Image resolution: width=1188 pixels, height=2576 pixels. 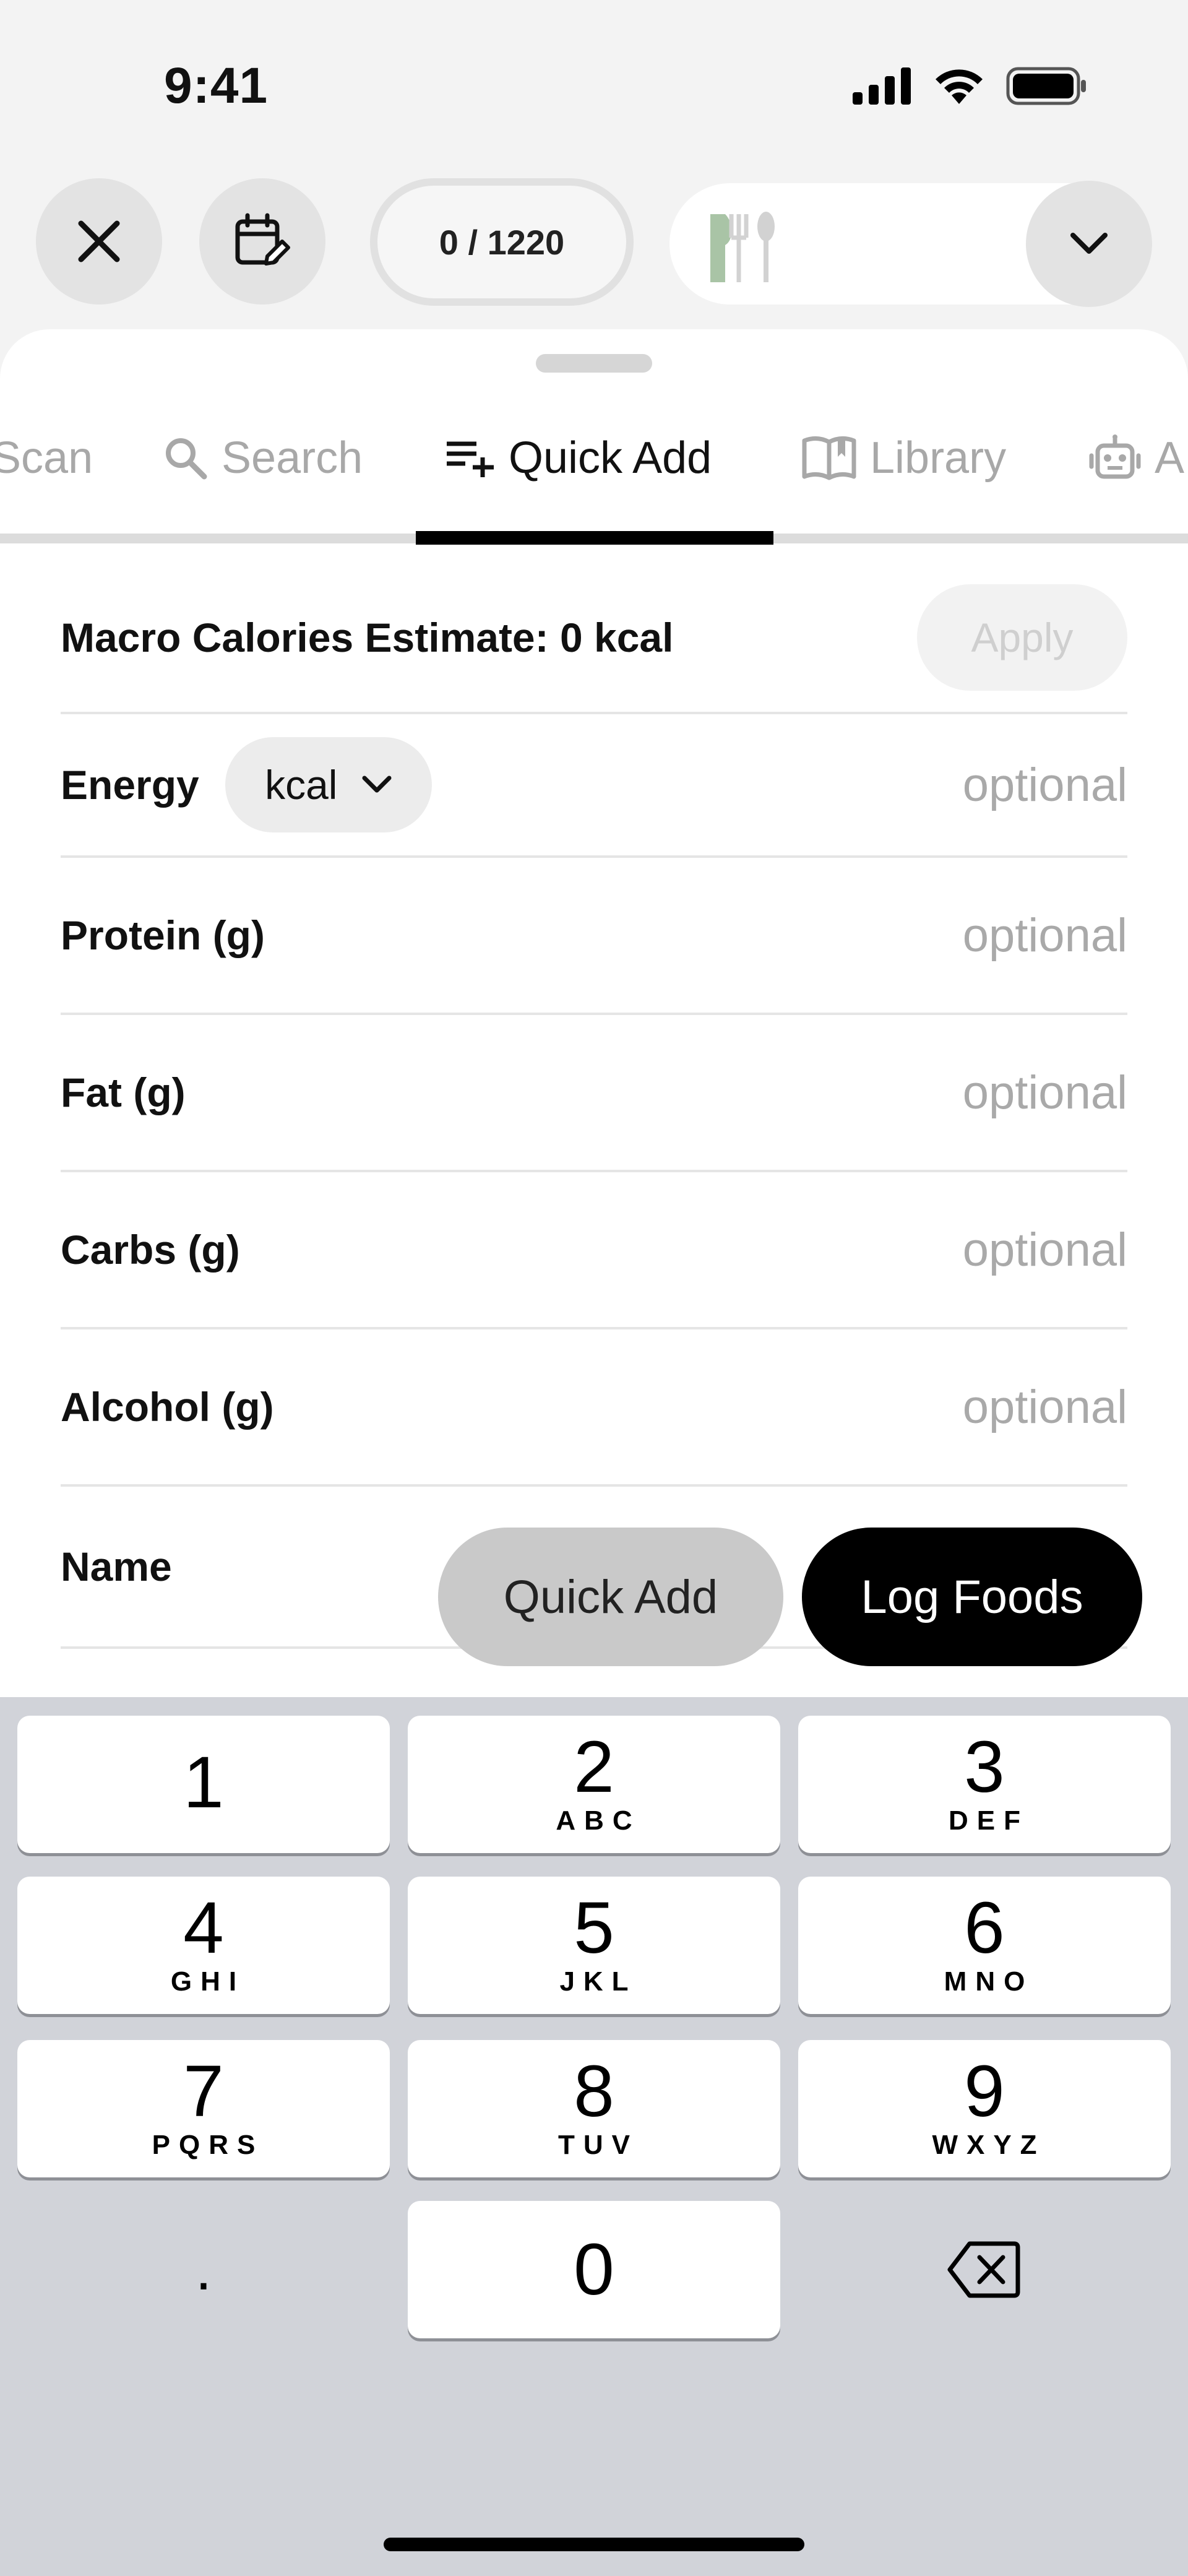 I want to click on name-label: Name, so click(x=117, y=1566).